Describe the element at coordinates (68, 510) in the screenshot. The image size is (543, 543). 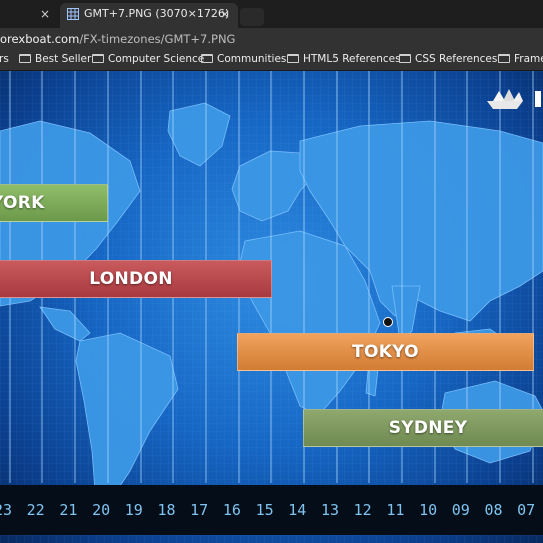
I see `hour-label: 21` at that location.